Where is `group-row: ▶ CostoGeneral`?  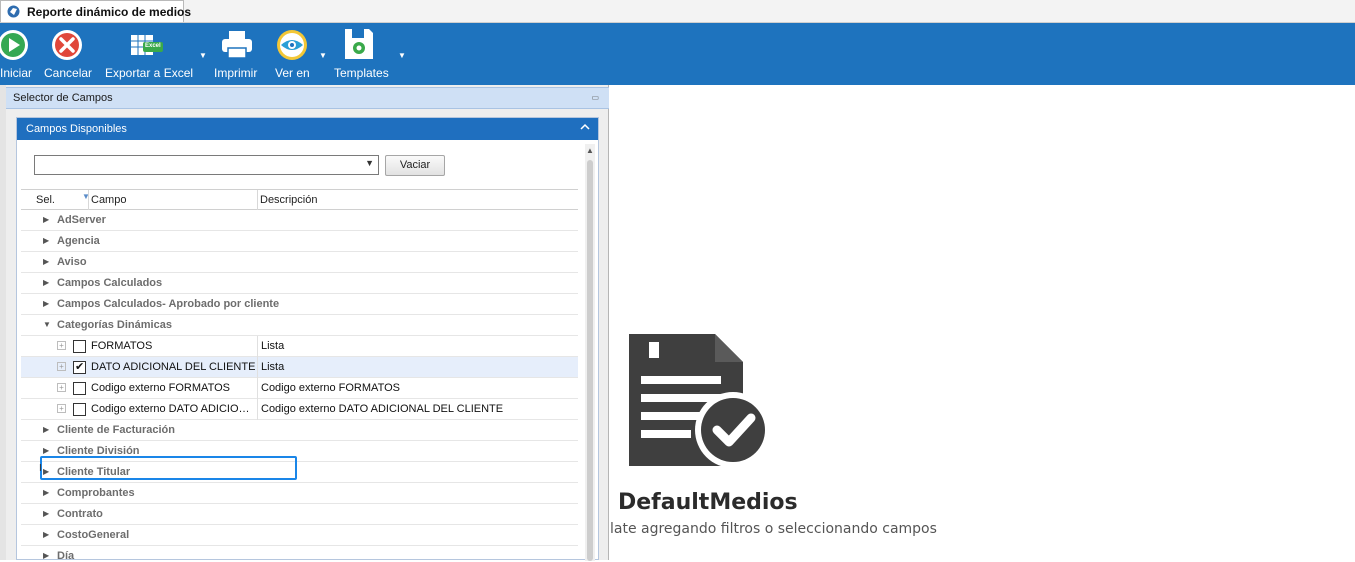 group-row: ▶ CostoGeneral is located at coordinates (299, 535).